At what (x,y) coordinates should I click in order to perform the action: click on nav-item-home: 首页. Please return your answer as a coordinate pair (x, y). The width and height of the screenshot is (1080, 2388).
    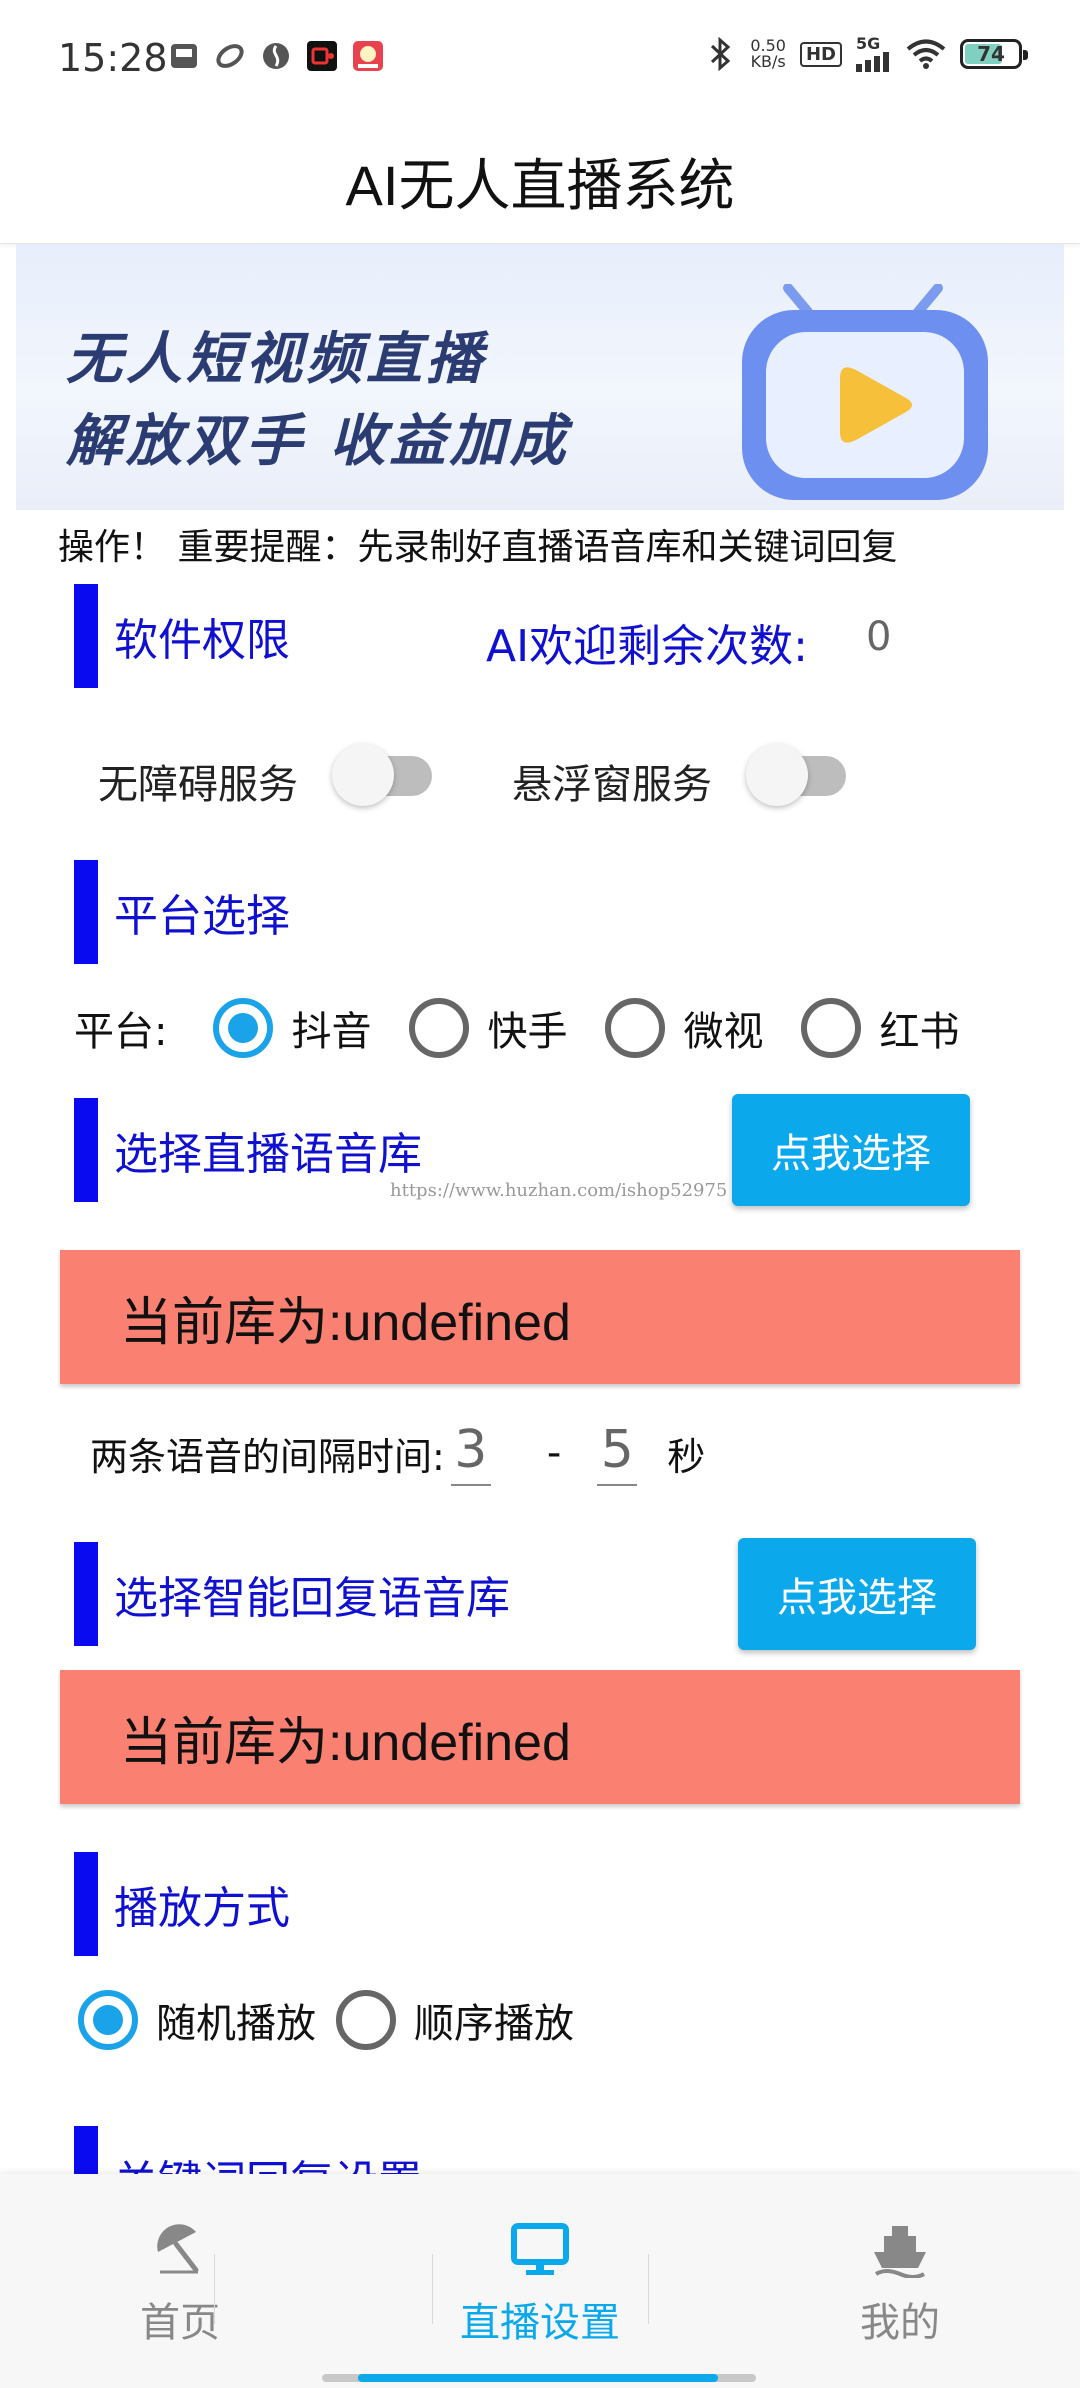
    Looking at the image, I should click on (180, 2285).